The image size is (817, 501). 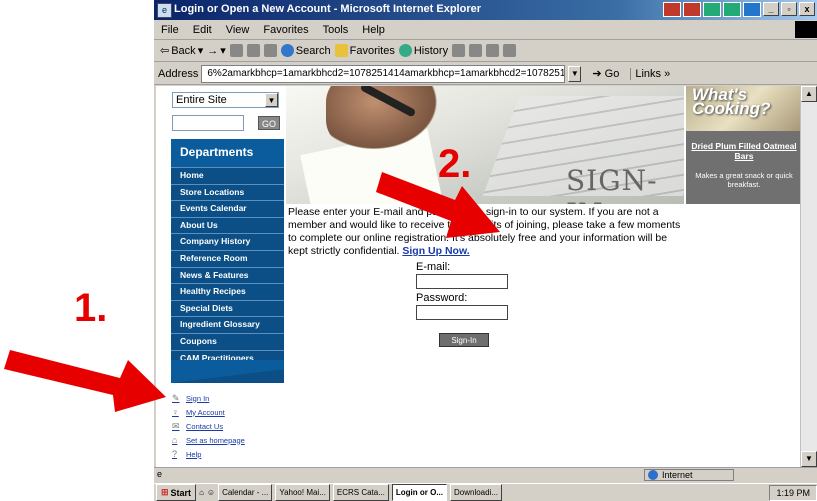 What do you see at coordinates (85, 381) in the screenshot?
I see `arrow-one-icon` at bounding box center [85, 381].